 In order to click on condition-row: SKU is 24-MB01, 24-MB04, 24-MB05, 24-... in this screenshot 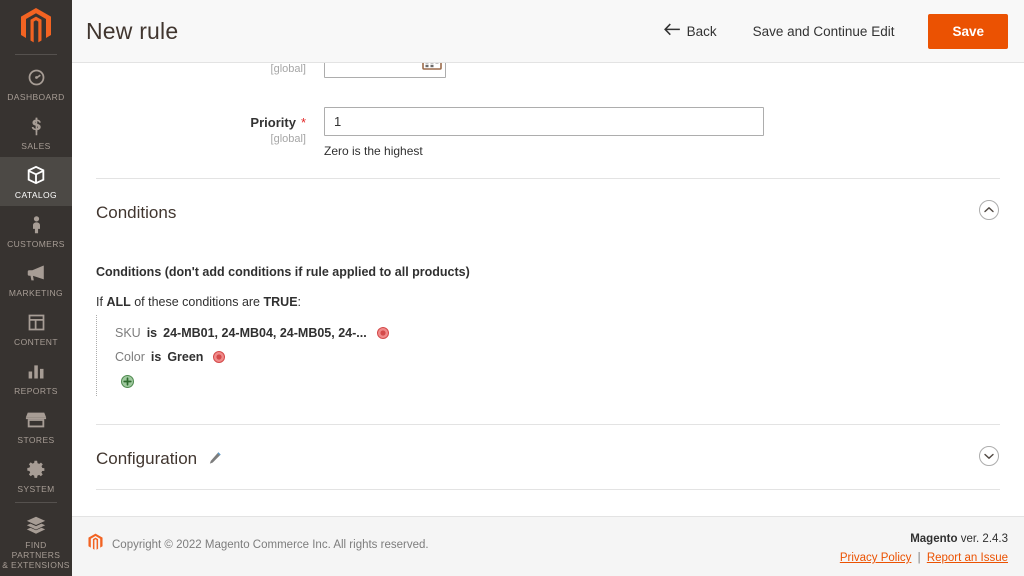, I will do `click(555, 333)`.